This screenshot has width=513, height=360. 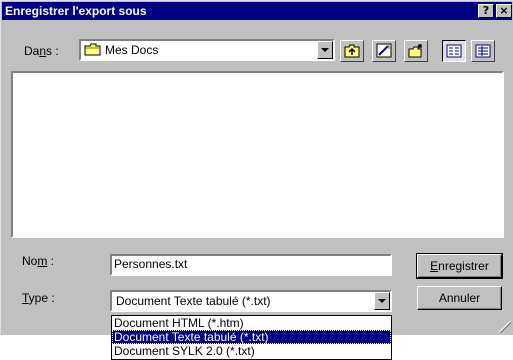 What do you see at coordinates (51, 261) in the screenshot?
I see `filename-label-part: :` at bounding box center [51, 261].